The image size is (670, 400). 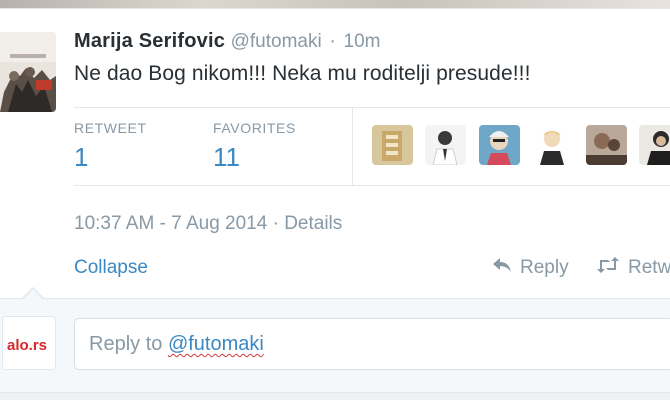 I want to click on retweet-action-label: Retw, so click(x=649, y=268).